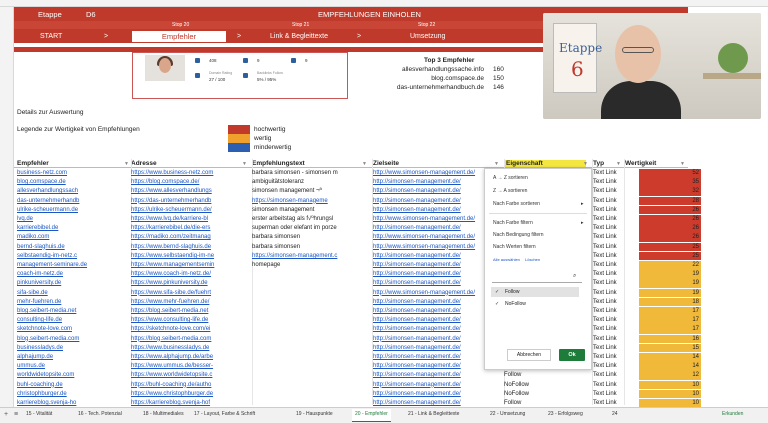 The height and width of the screenshot is (423, 768). I want to click on table-cell: https://www.allesverhandlungs, so click(188, 191).